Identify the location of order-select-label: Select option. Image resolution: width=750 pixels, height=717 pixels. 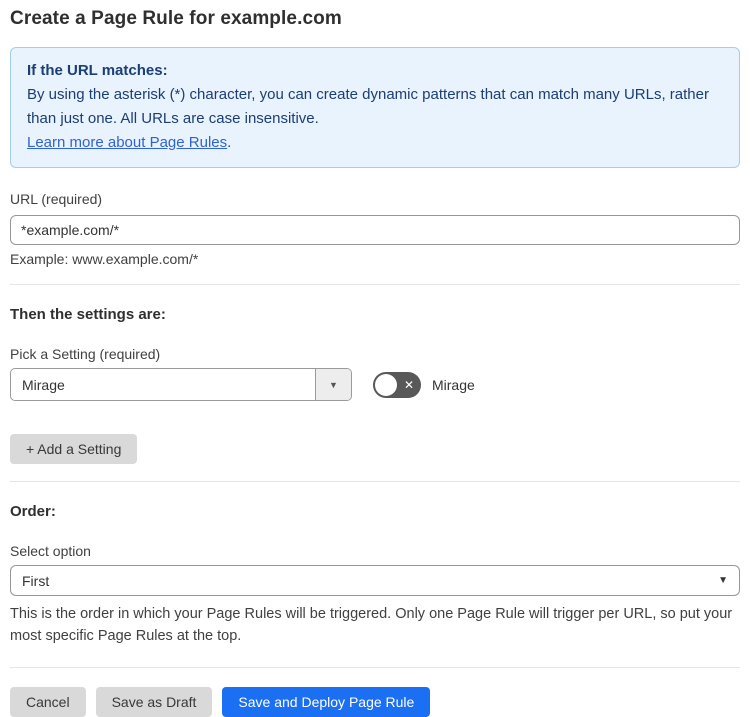
(50, 551).